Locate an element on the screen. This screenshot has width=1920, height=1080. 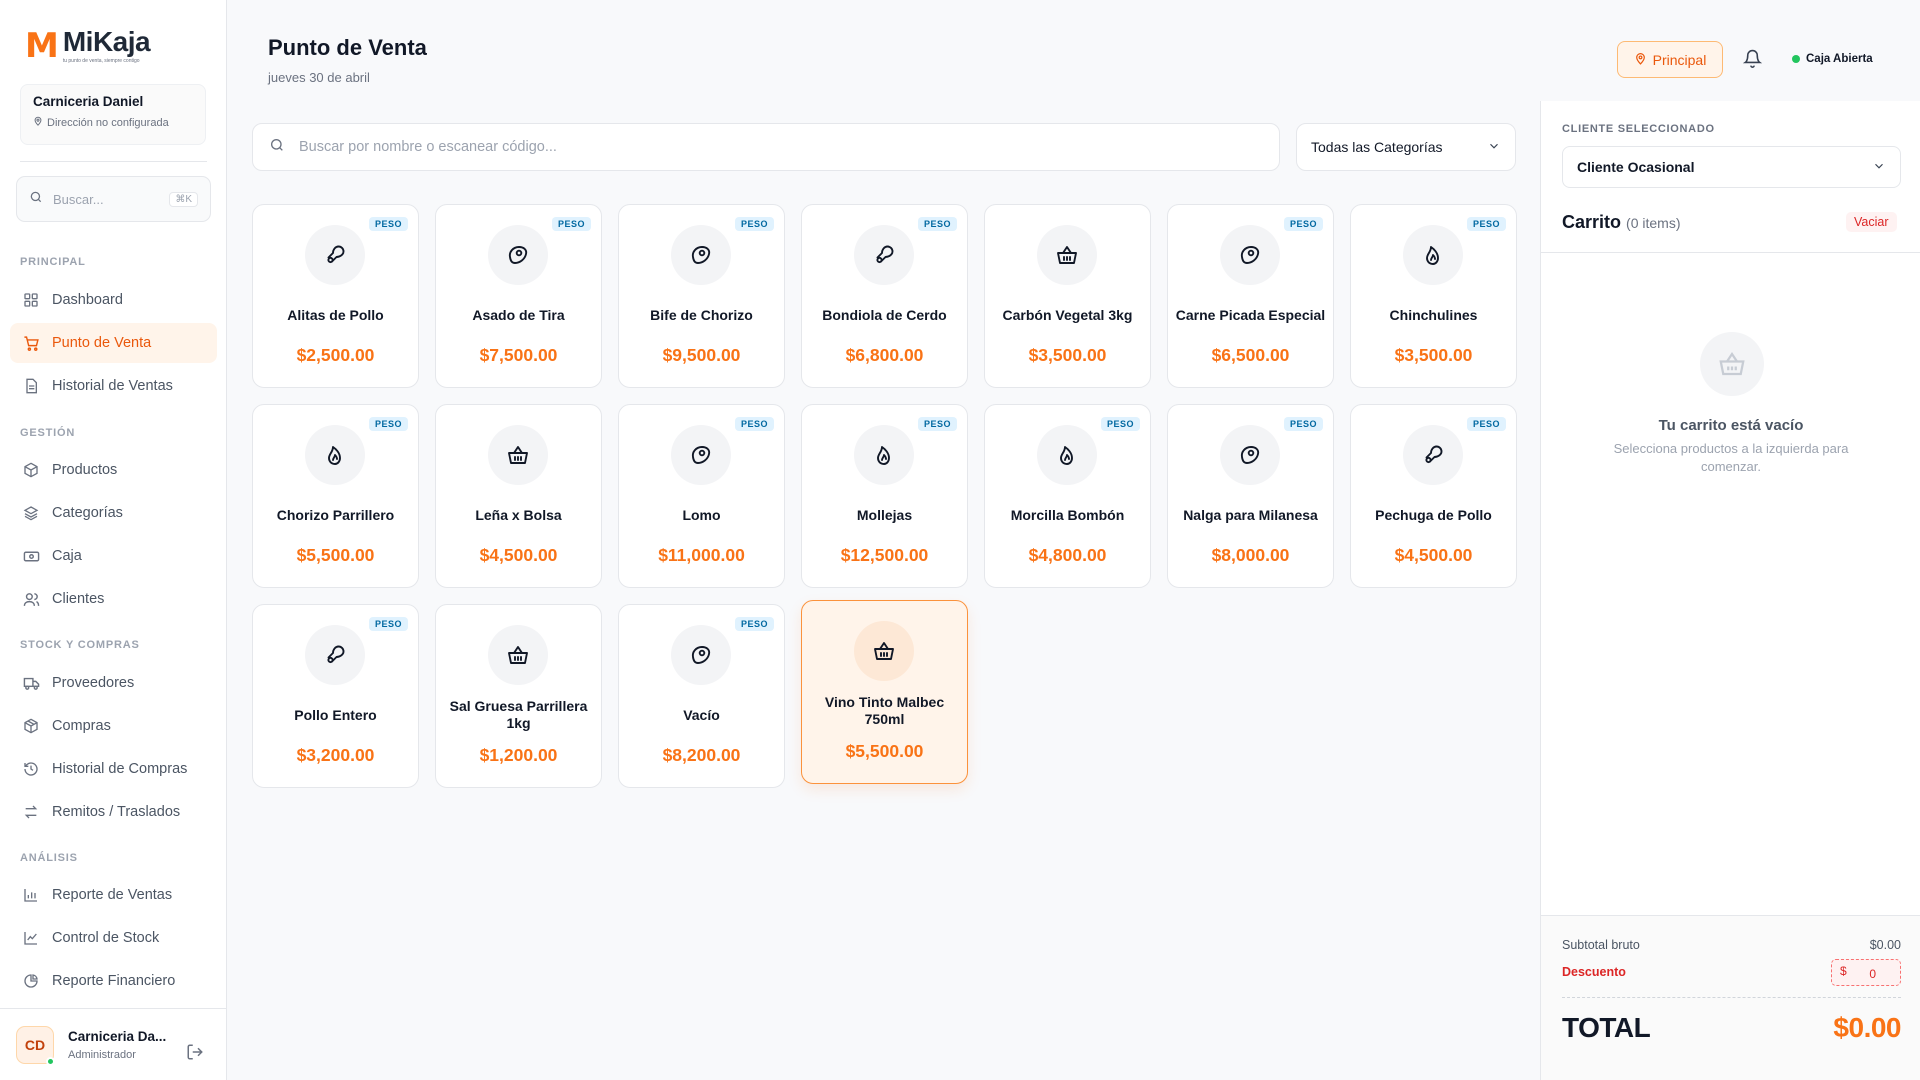
product-card: Carbón Vegetal 3kg $3,500.00 is located at coordinates (1067, 296).